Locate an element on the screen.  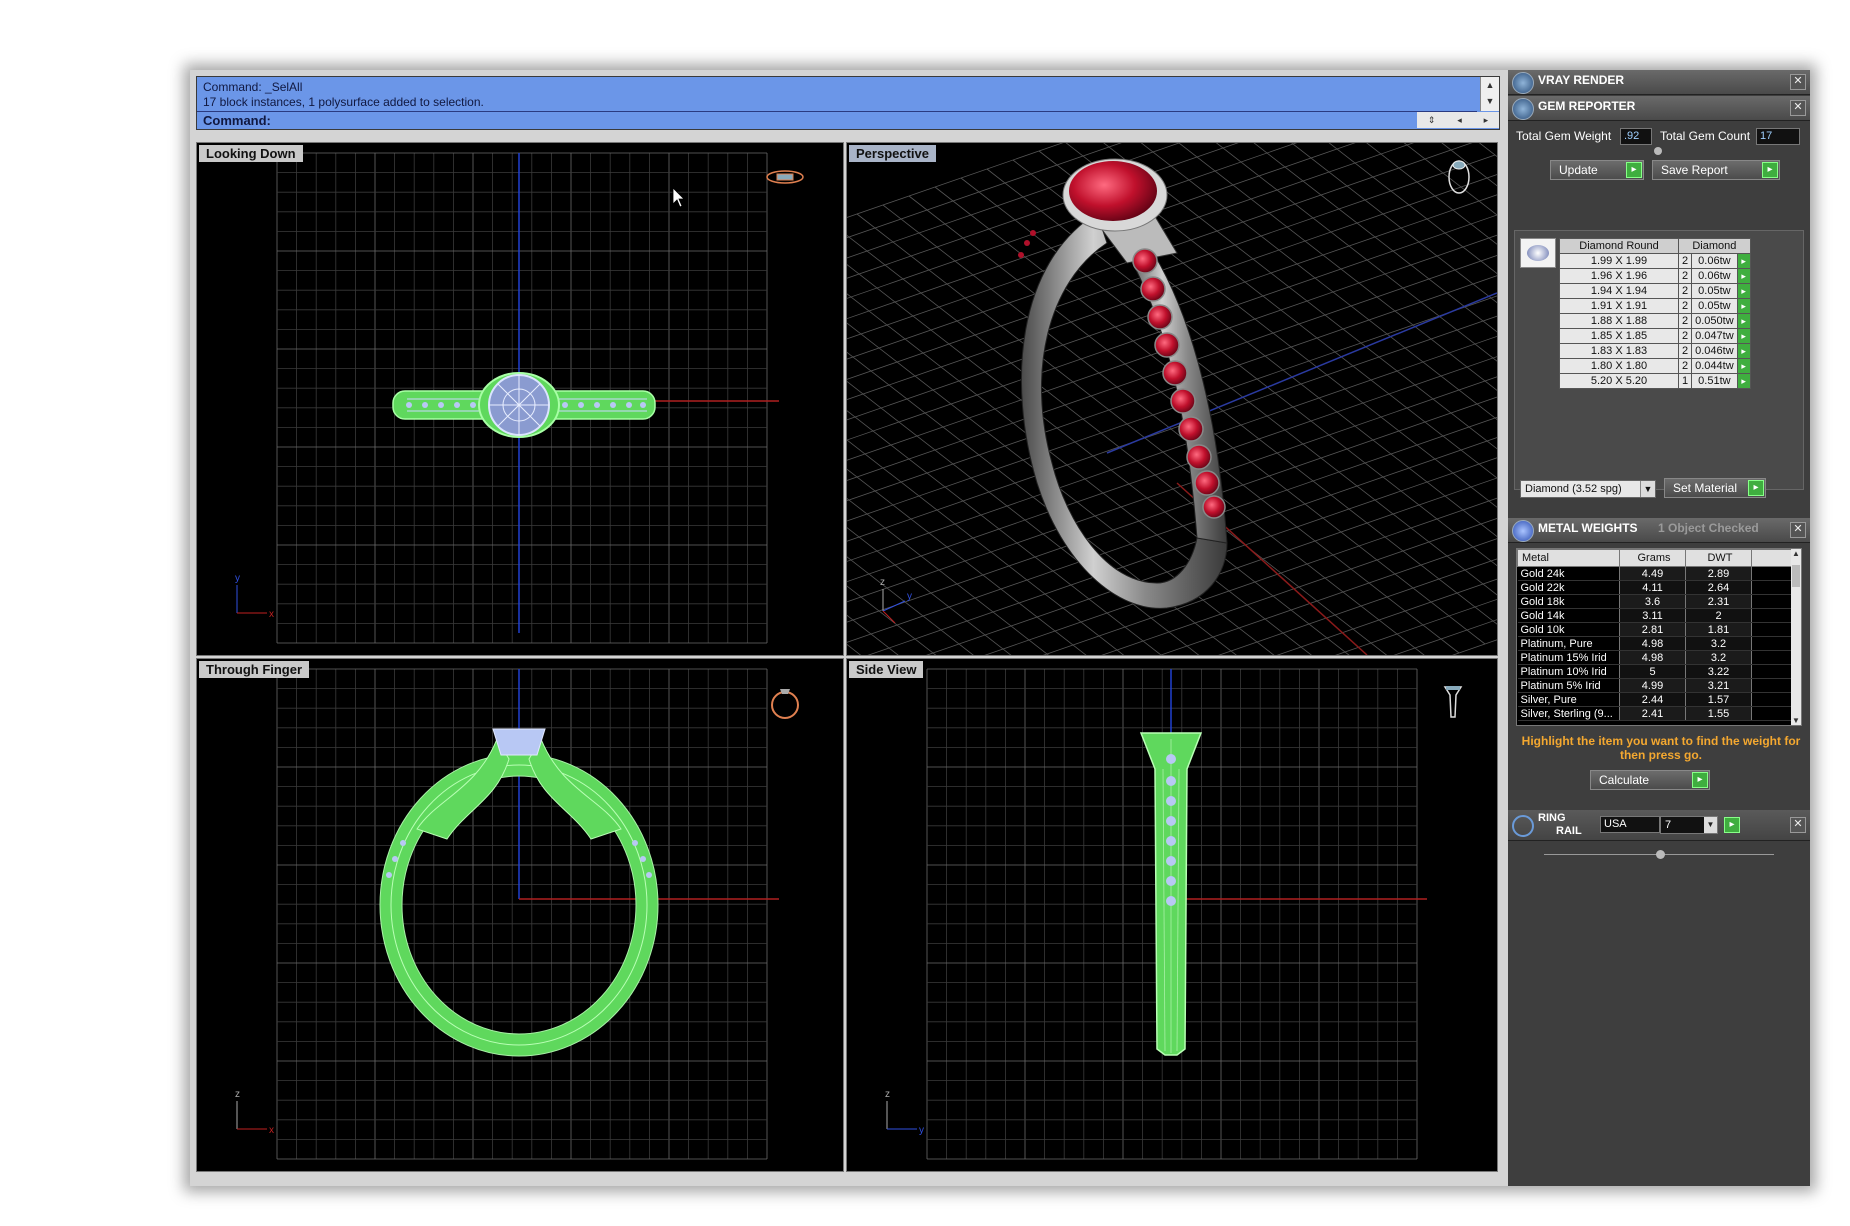
metal-row: Gold 18k 3.6 2.31 is located at coordinates (1655, 601).